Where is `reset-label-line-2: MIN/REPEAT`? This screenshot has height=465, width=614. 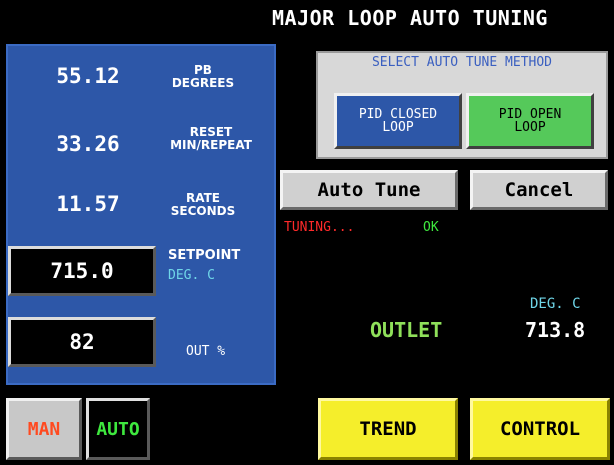 reset-label-line-2: MIN/REPEAT is located at coordinates (211, 145).